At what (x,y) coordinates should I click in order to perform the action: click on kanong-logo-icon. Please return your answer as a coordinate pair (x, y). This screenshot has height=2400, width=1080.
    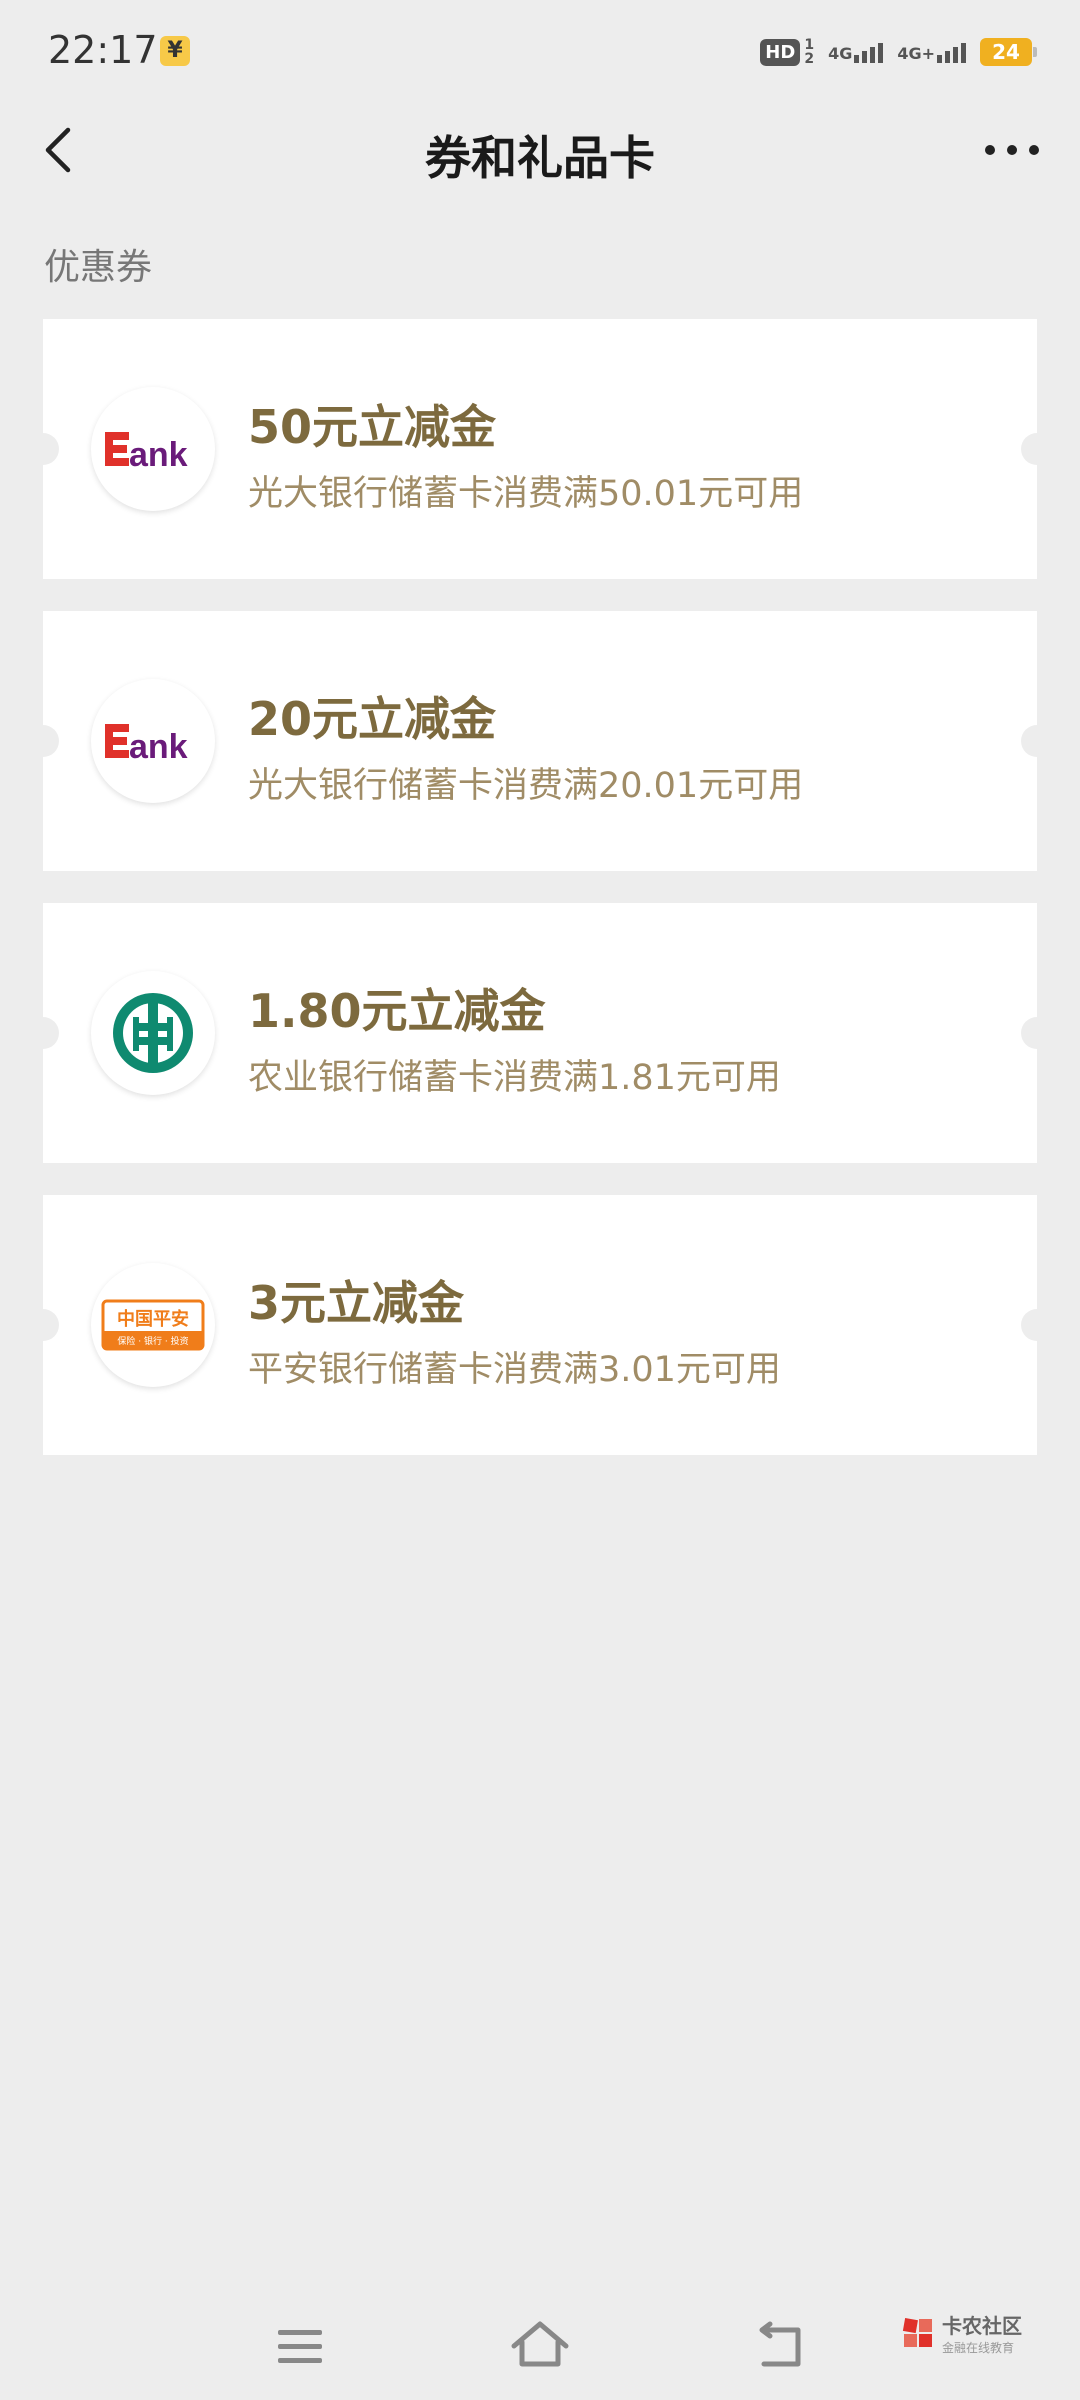
    Looking at the image, I should click on (917, 2332).